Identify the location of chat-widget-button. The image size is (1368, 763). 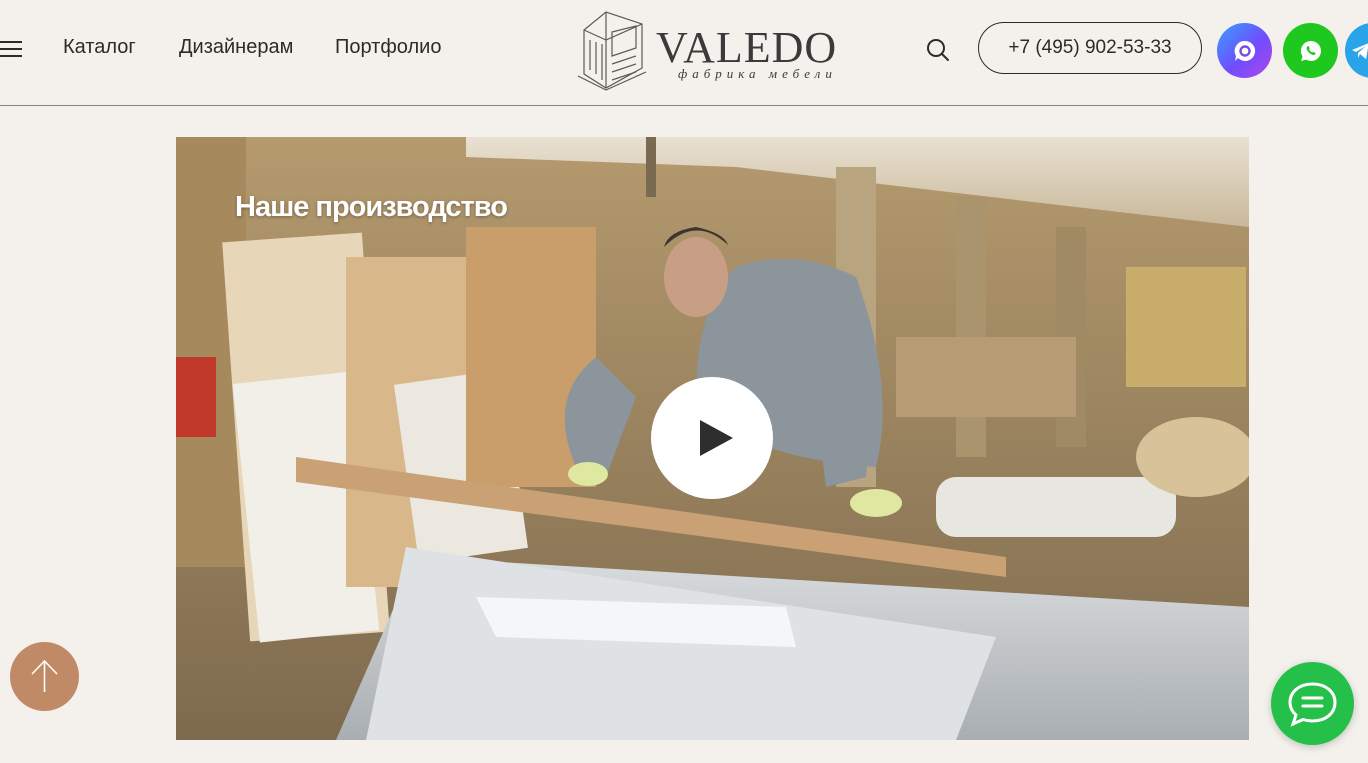
(1312, 703).